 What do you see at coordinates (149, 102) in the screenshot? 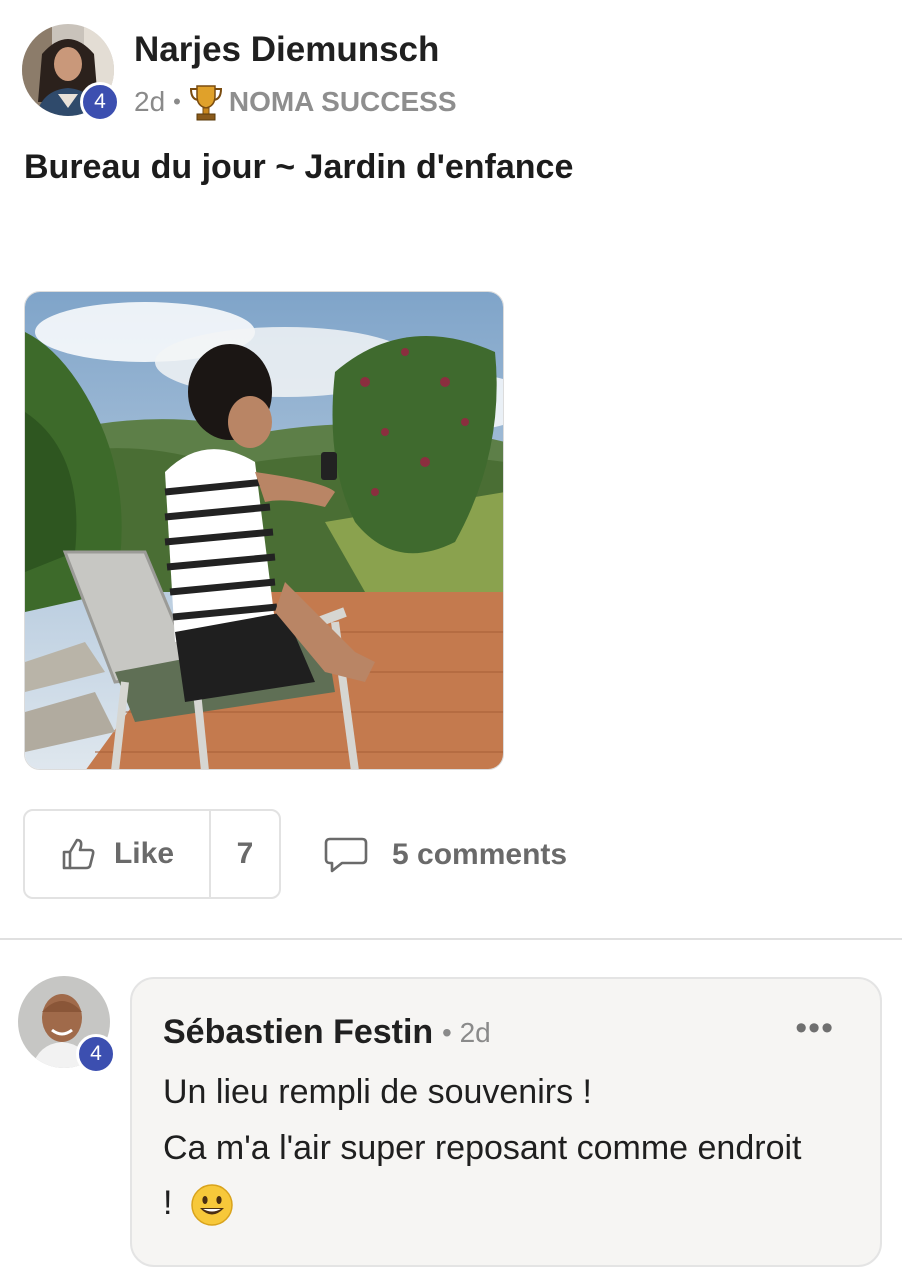
I see `post-time: 2d` at bounding box center [149, 102].